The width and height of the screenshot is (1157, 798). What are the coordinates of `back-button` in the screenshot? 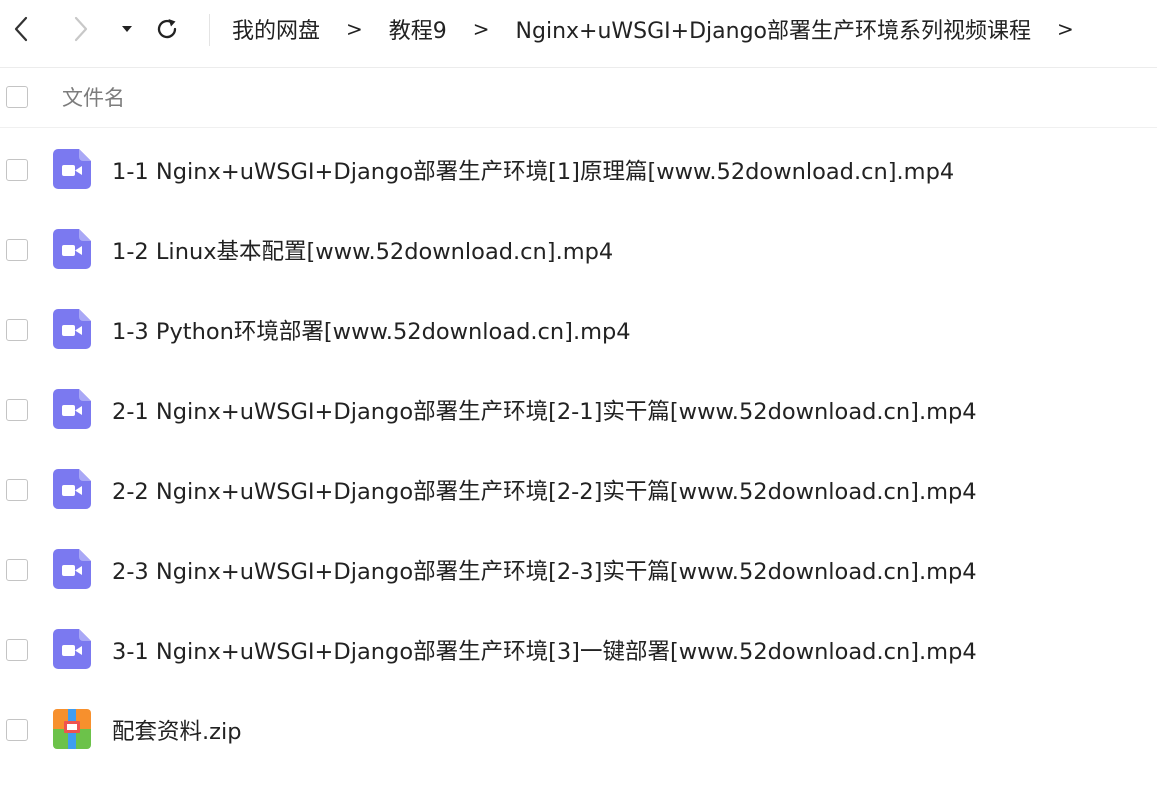 It's located at (21, 29).